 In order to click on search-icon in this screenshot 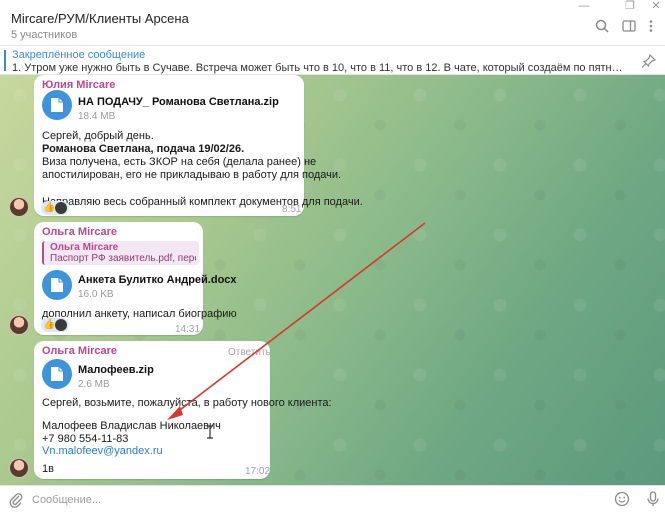, I will do `click(603, 27)`.